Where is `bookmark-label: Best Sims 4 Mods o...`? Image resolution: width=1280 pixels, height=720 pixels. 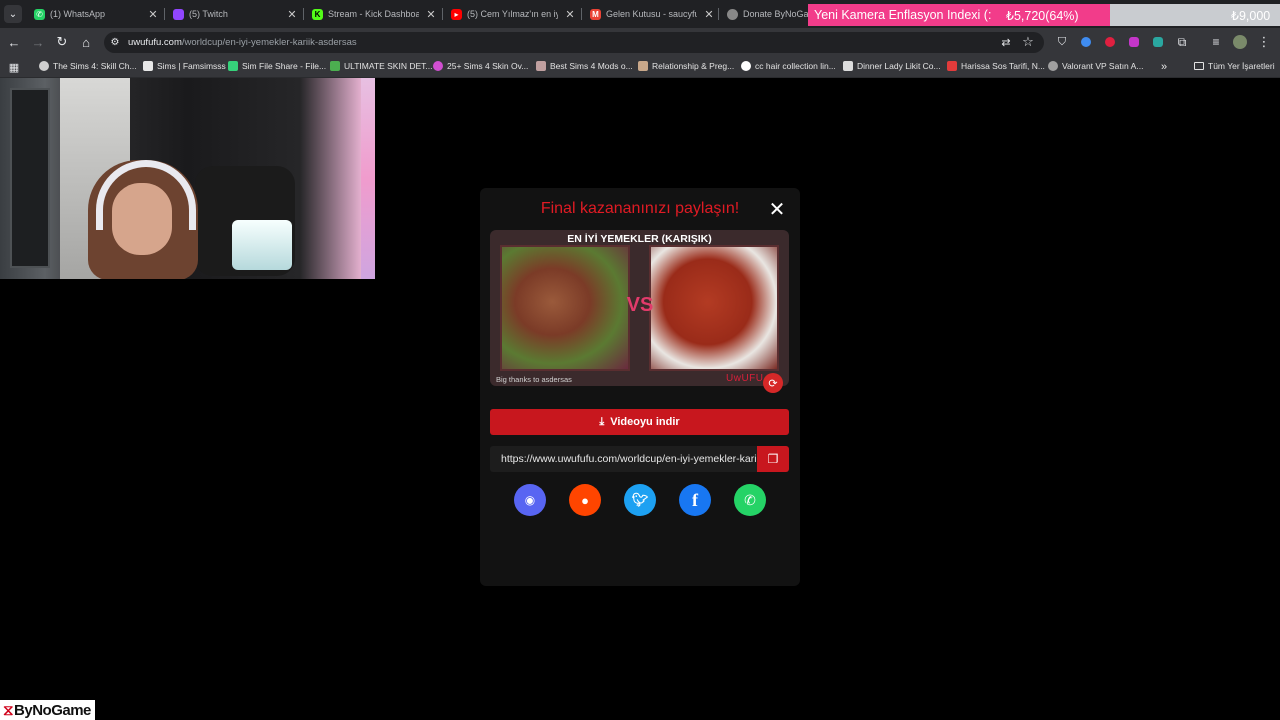
bookmark-label: Best Sims 4 Mods o... is located at coordinates (591, 66).